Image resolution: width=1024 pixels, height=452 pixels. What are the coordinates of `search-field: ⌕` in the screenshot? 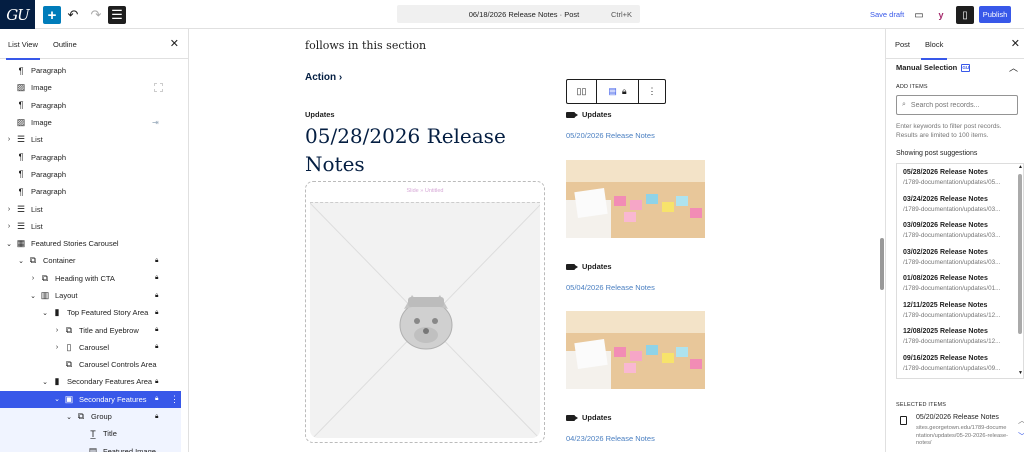 It's located at (957, 105).